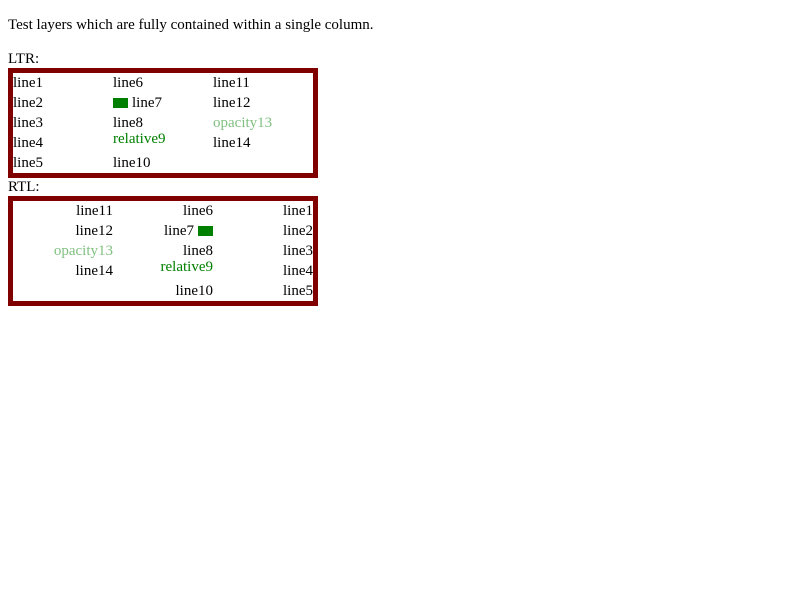 The image size is (800, 600). I want to click on rtl-line1: line1, so click(298, 211).